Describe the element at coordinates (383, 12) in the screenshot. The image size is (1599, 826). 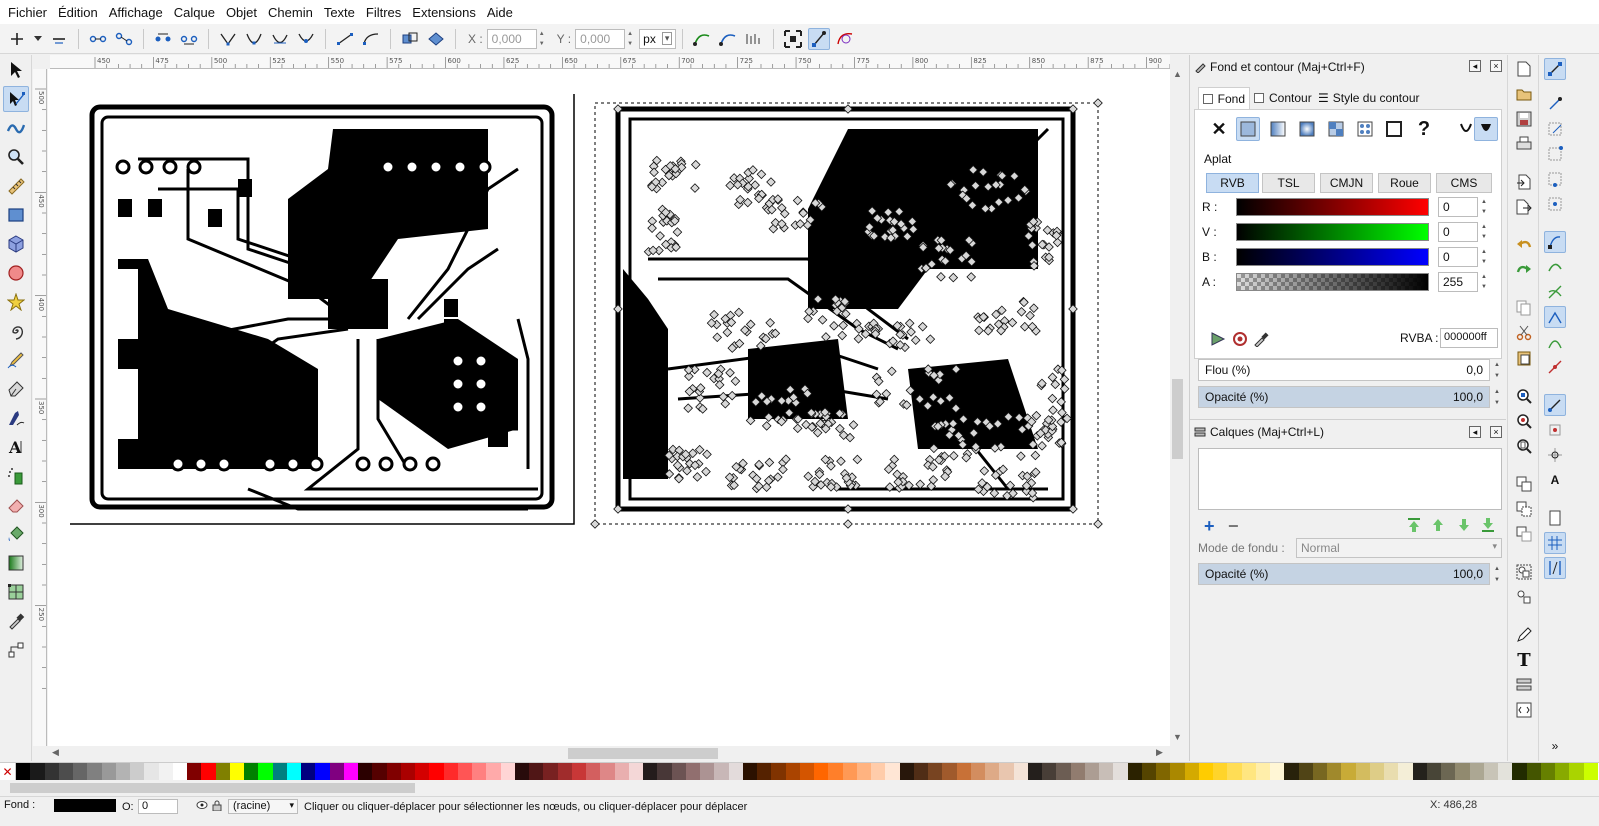
I see `menu-item-7: Filtres` at that location.